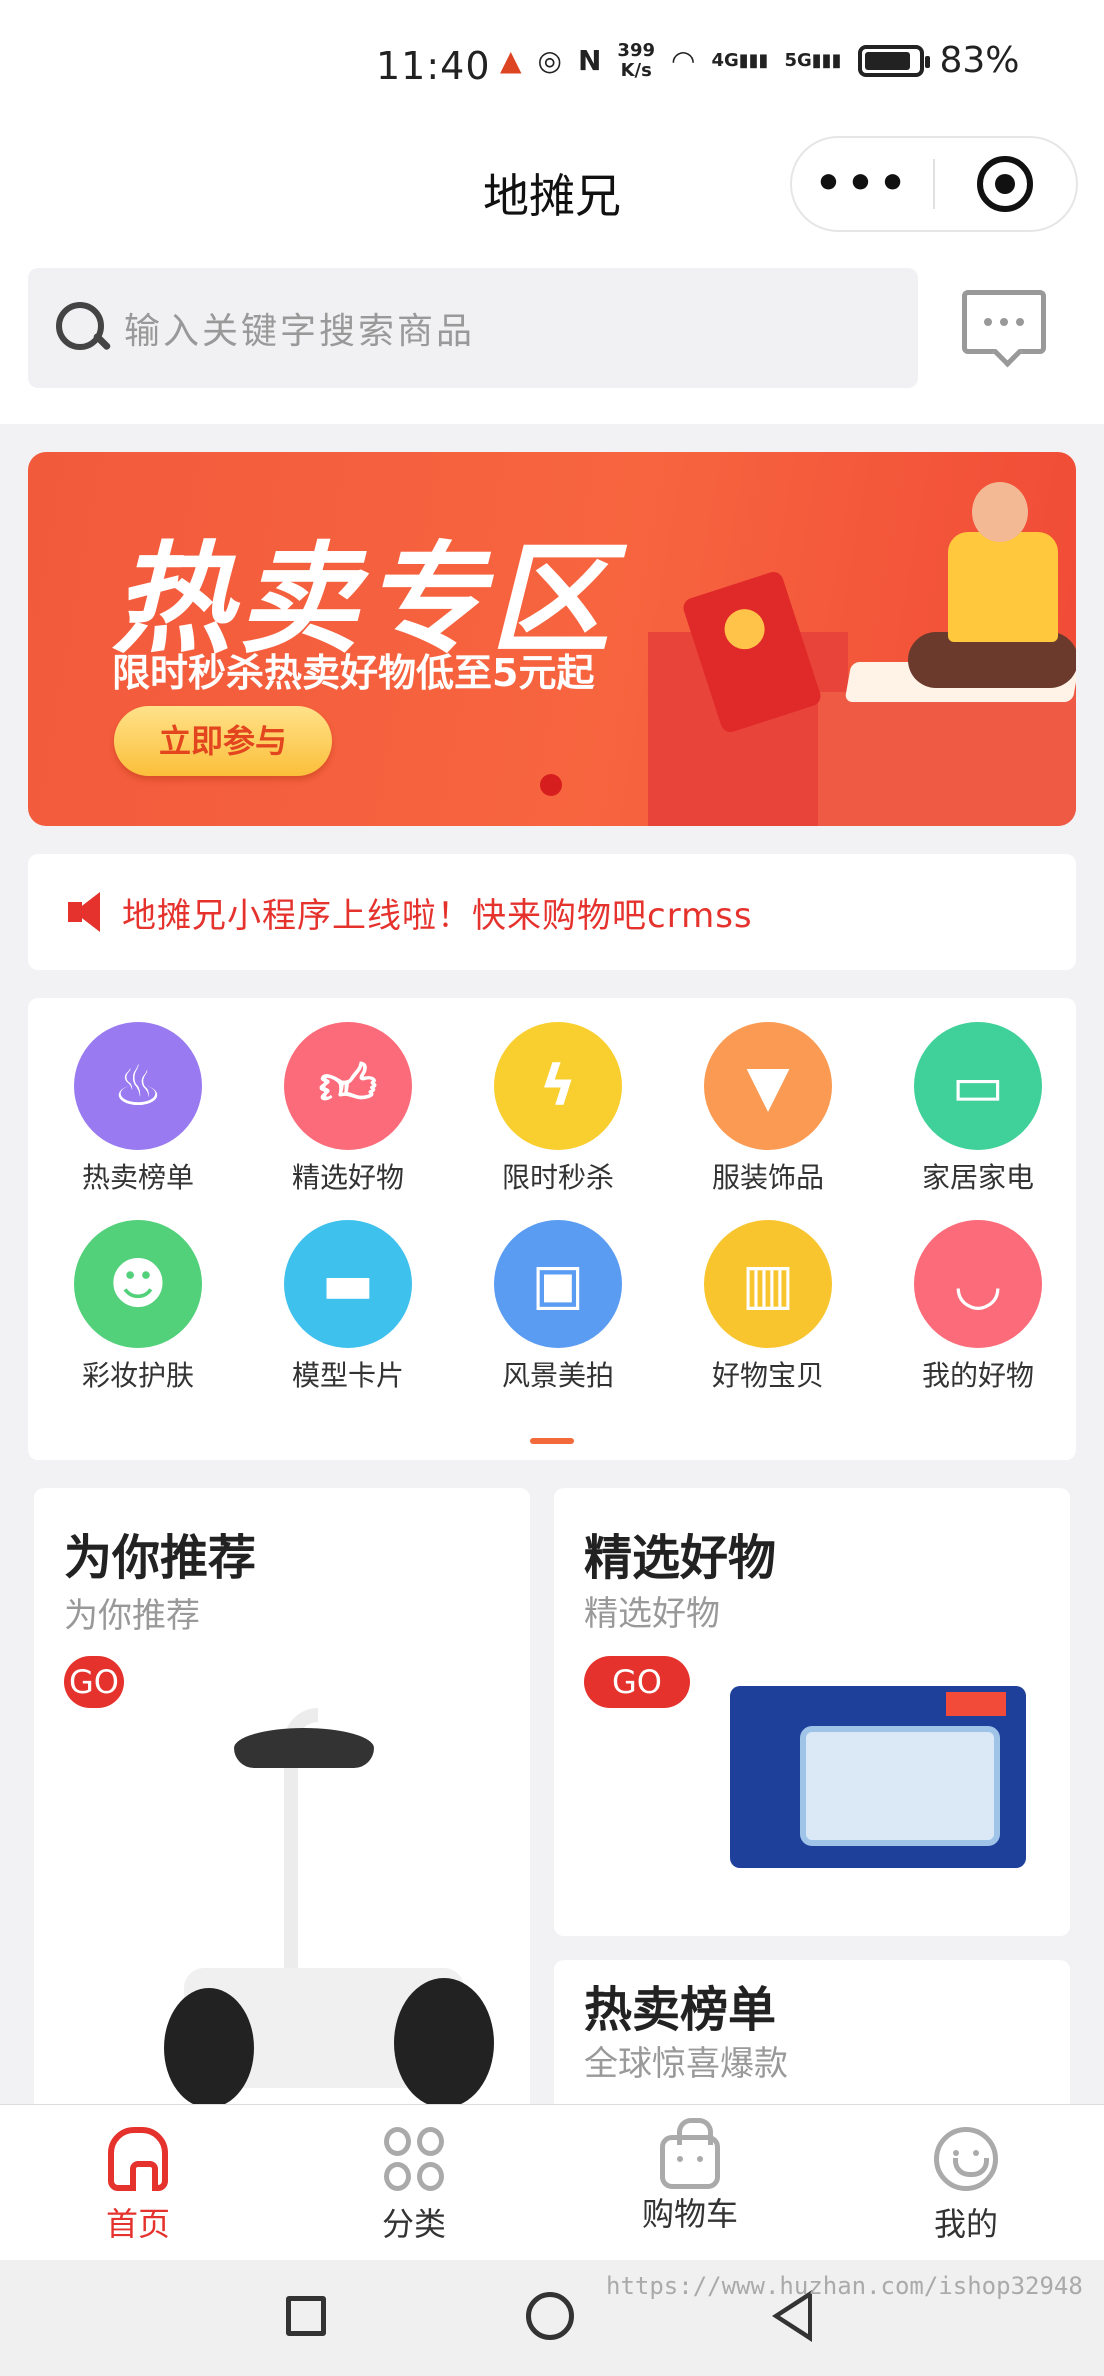 Image resolution: width=1104 pixels, height=2376 pixels. What do you see at coordinates (976, 1704) in the screenshot?
I see `wet-wipes-tag` at bounding box center [976, 1704].